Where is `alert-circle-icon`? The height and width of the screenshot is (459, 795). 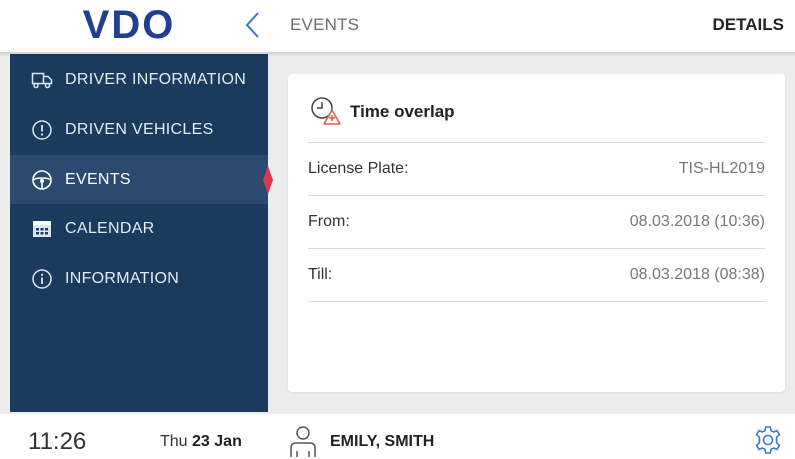
alert-circle-icon is located at coordinates (42, 130).